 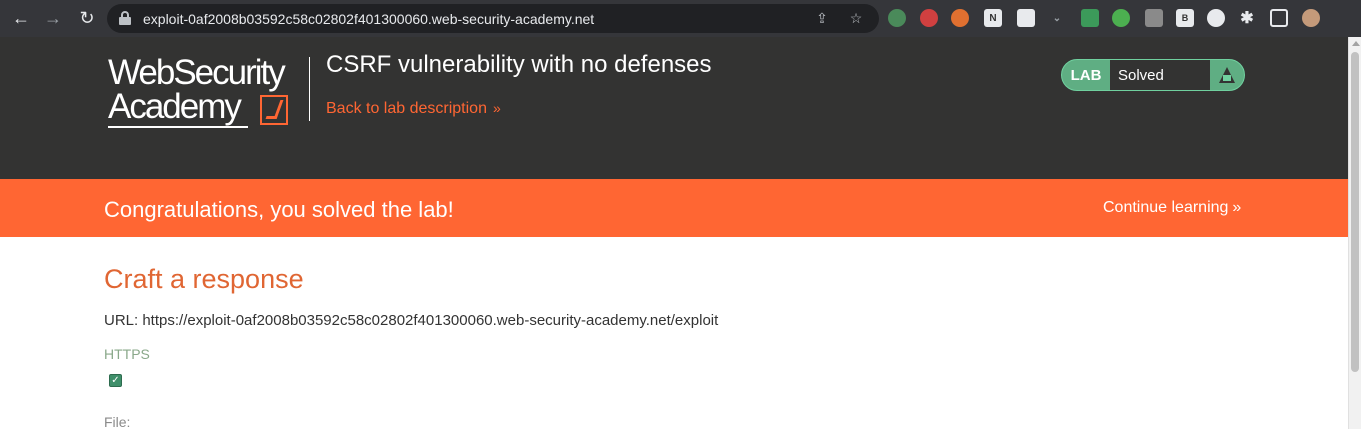 What do you see at coordinates (127, 354) in the screenshot?
I see `https-label: HTTPS` at bounding box center [127, 354].